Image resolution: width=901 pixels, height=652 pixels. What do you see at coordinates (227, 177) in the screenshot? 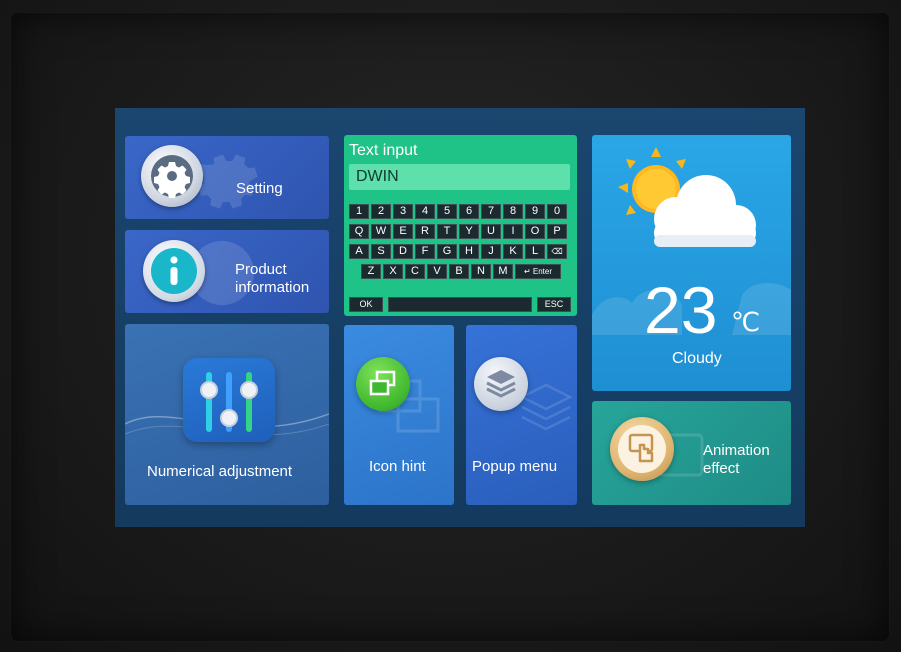
I see `setting-tile: Setting` at bounding box center [227, 177].